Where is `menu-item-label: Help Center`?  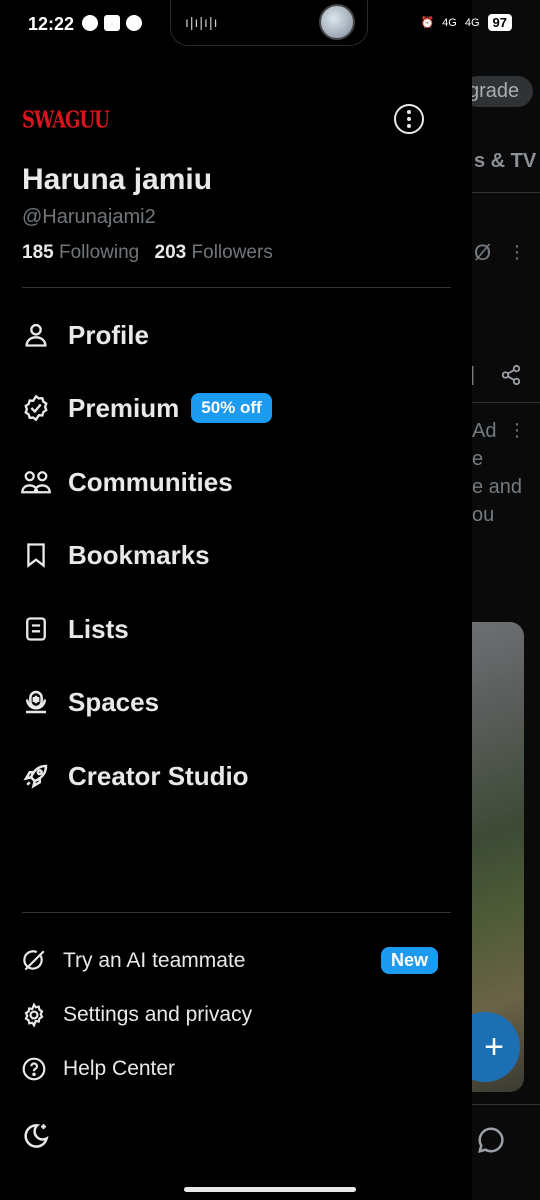 menu-item-label: Help Center is located at coordinates (119, 1068).